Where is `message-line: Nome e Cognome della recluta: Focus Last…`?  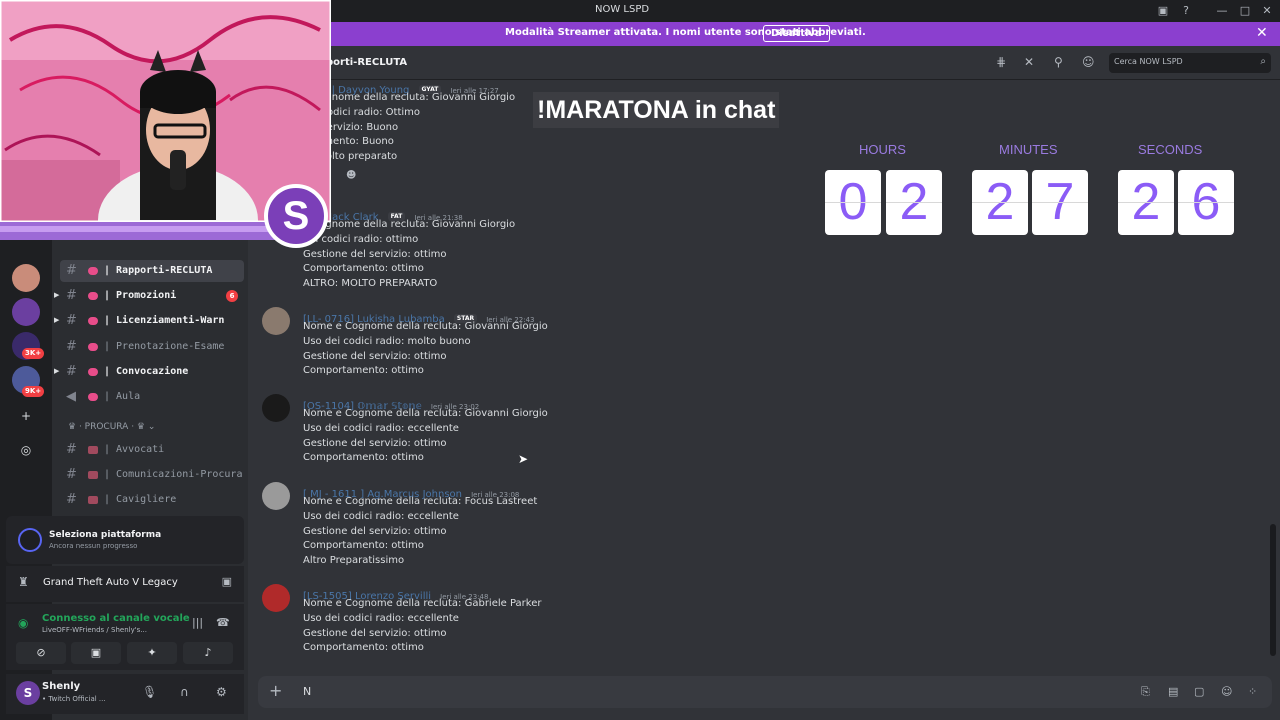
message-line: Nome e Cognome della recluta: Focus Last… is located at coordinates (420, 501).